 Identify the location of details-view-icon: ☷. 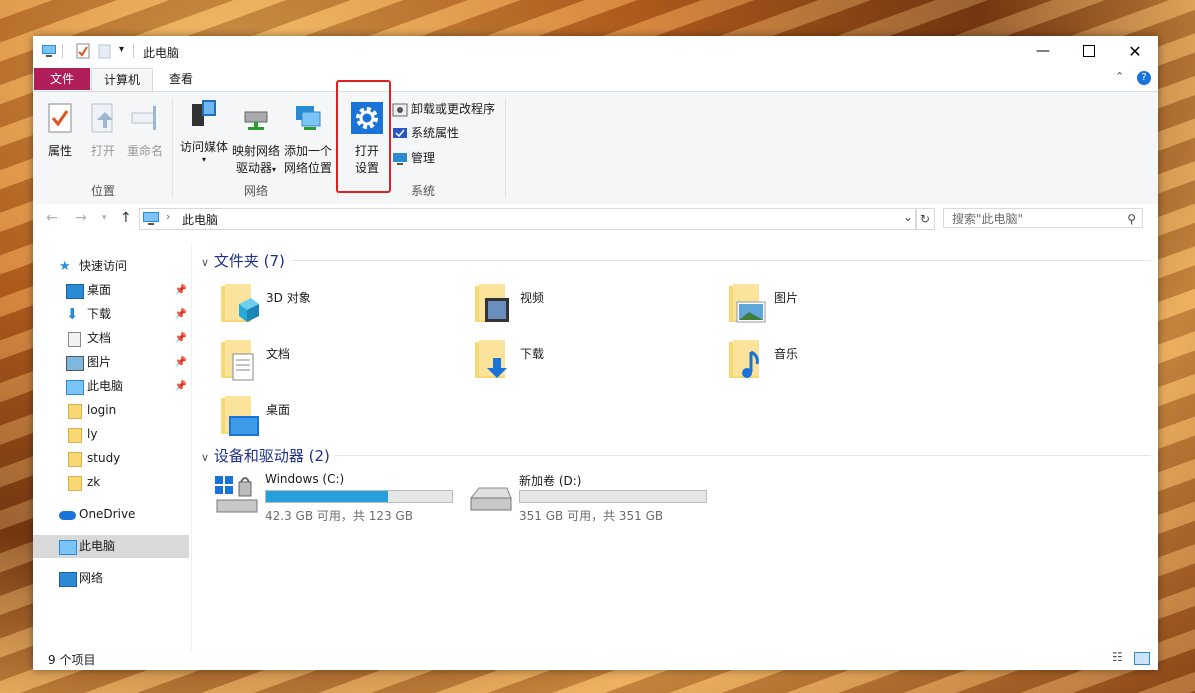
(1117, 657).